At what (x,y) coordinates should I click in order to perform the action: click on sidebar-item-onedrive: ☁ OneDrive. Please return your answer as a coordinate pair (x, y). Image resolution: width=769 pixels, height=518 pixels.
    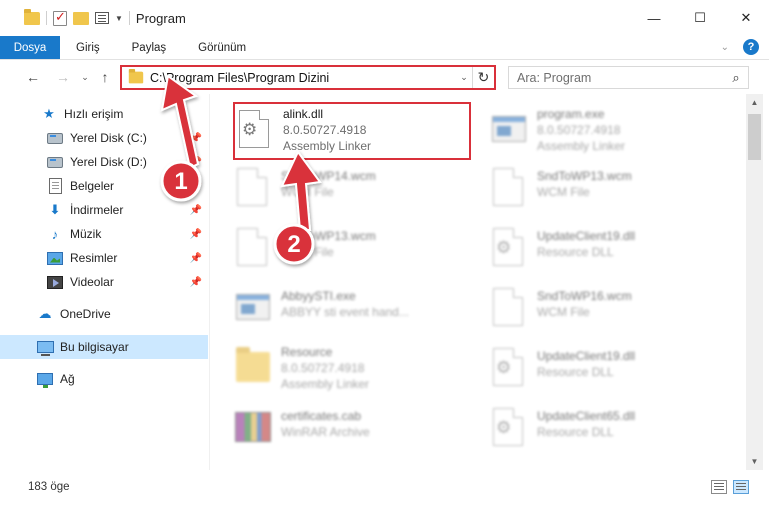
    Looking at the image, I should click on (104, 314).